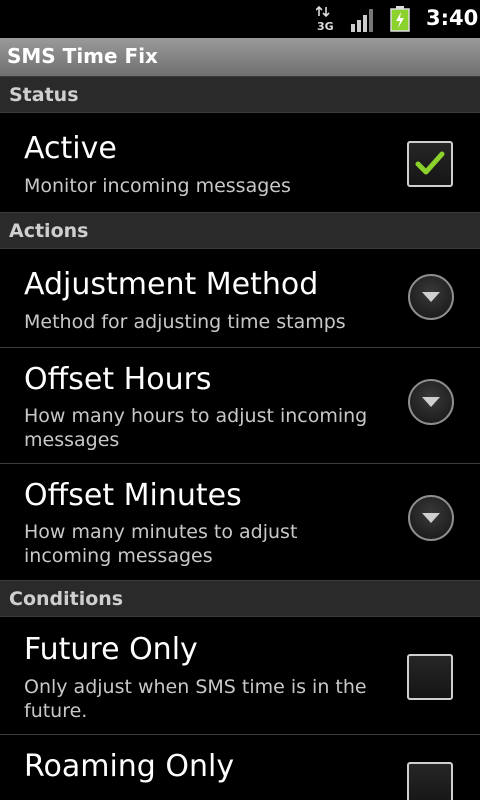 This screenshot has width=480, height=800. Describe the element at coordinates (400, 19) in the screenshot. I see `battery-charging-icon` at that location.